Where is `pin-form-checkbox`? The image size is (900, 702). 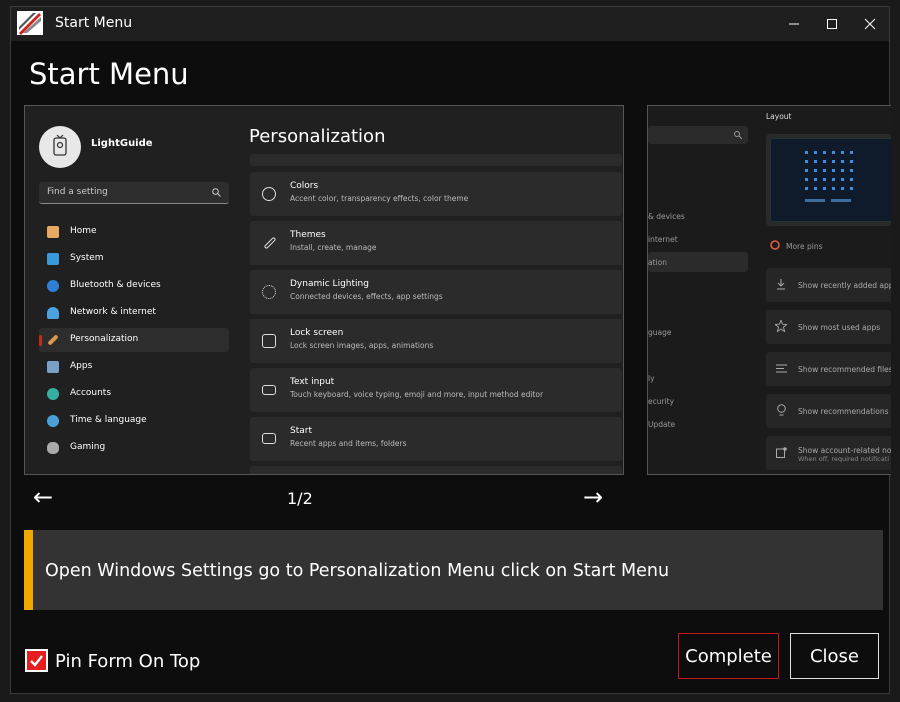
pin-form-checkbox is located at coordinates (36, 660).